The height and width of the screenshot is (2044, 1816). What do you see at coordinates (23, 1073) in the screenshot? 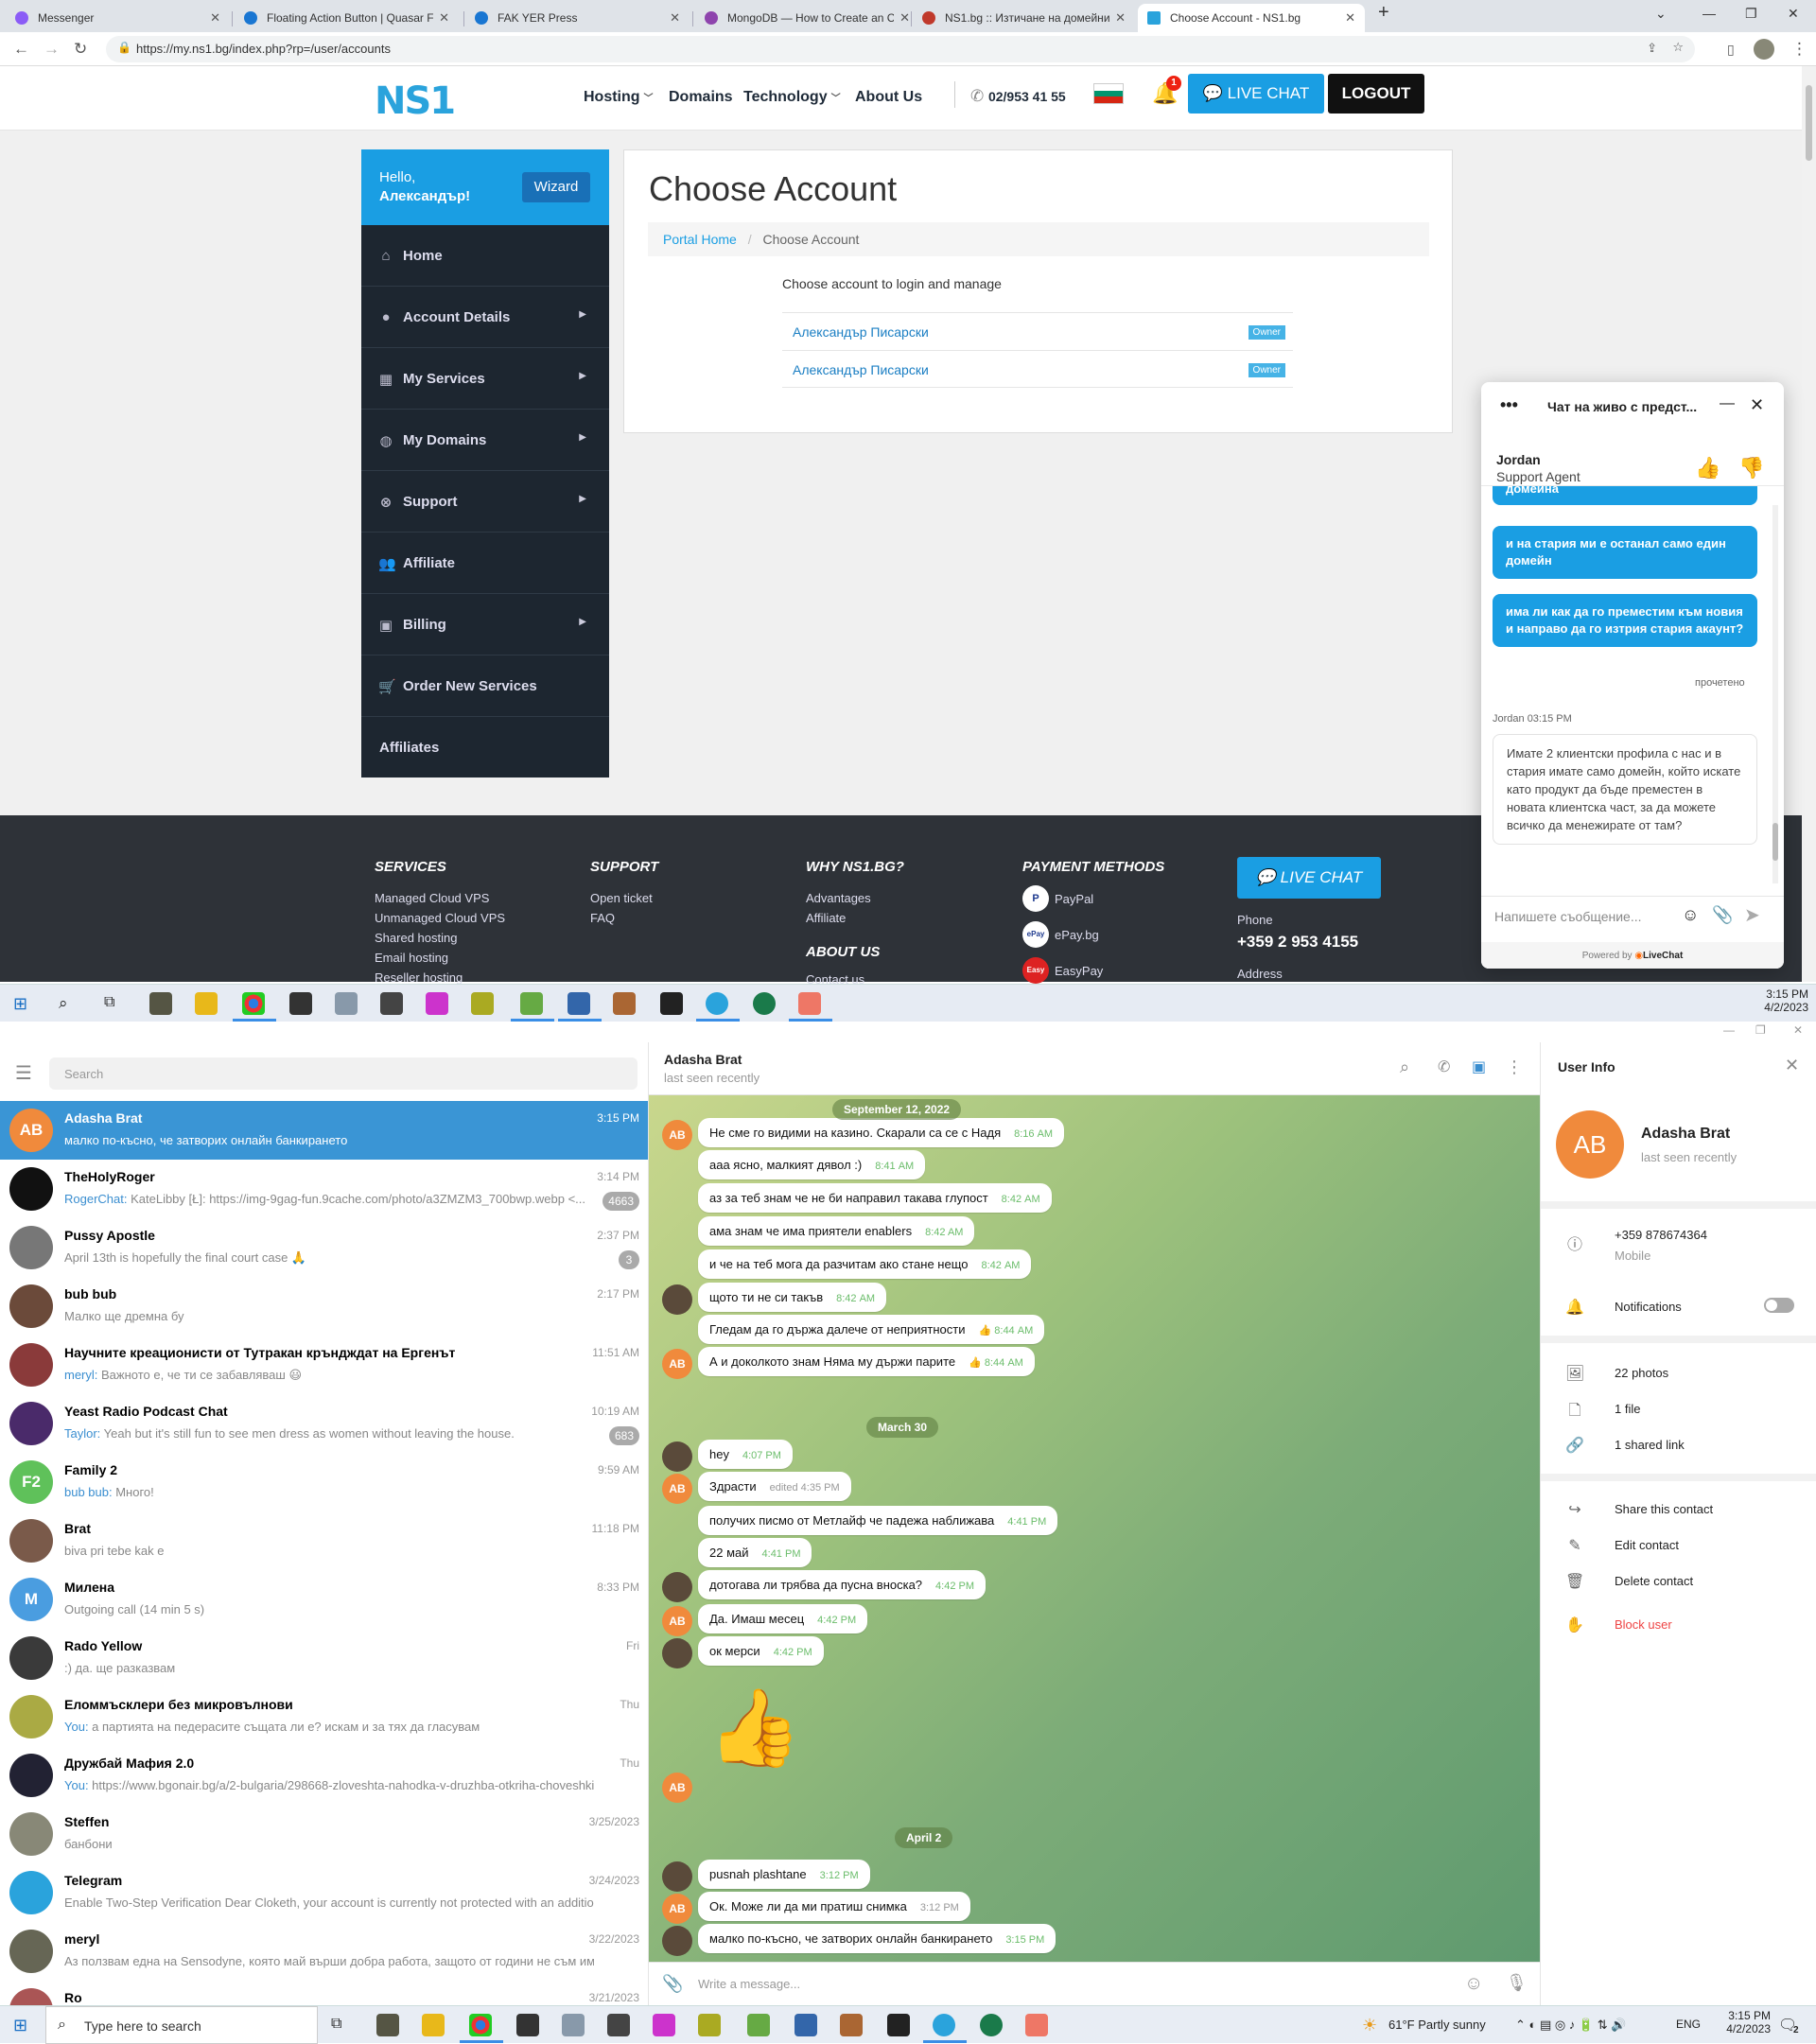
I see `hamburger-menu-icon: ☰` at bounding box center [23, 1073].